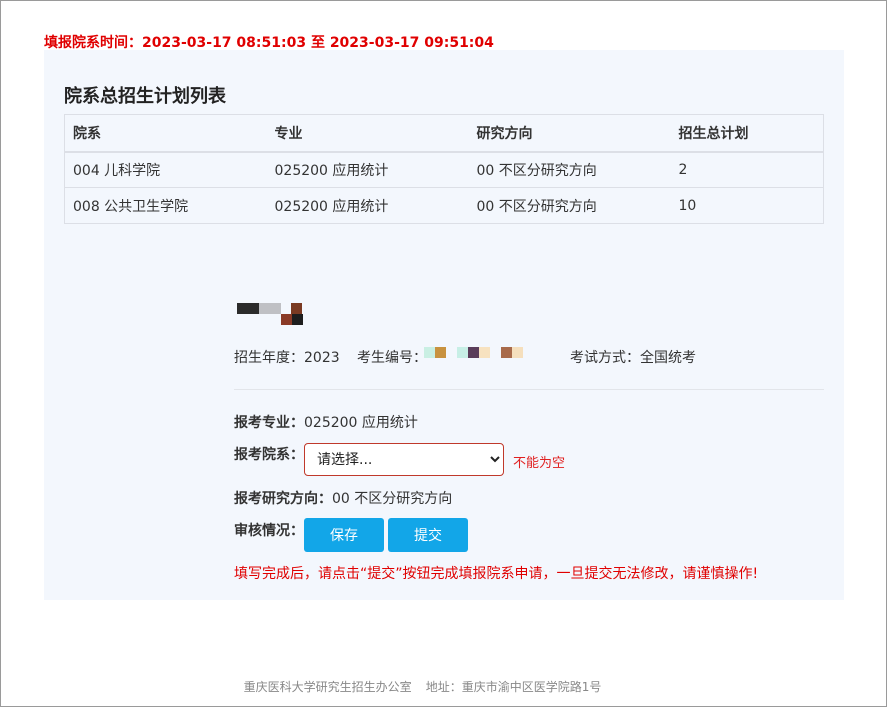 The image size is (887, 707). Describe the element at coordinates (747, 169) in the screenshot. I see `cell-quota: 2` at that location.